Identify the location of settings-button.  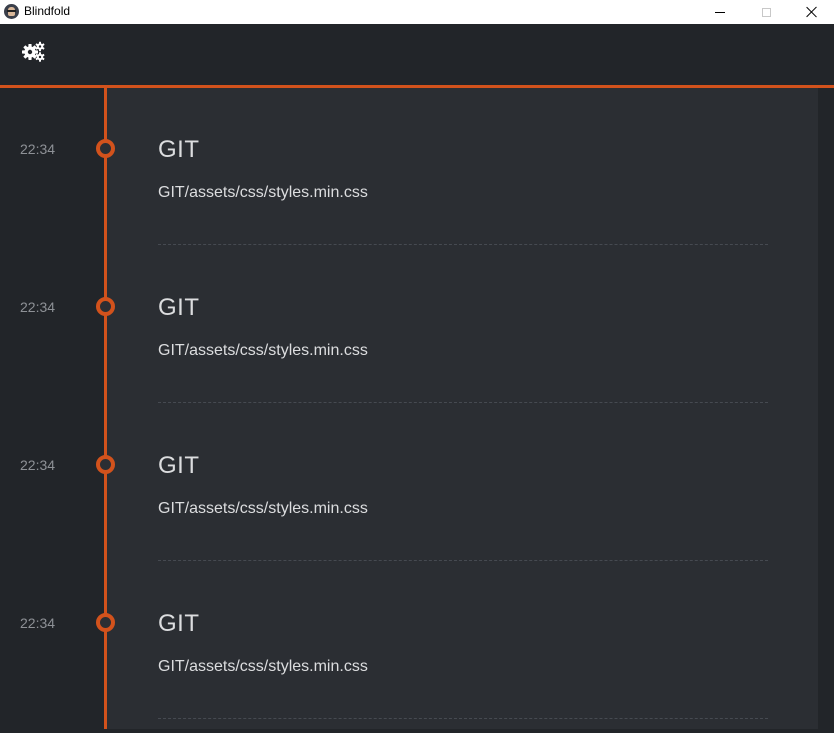
(34, 52).